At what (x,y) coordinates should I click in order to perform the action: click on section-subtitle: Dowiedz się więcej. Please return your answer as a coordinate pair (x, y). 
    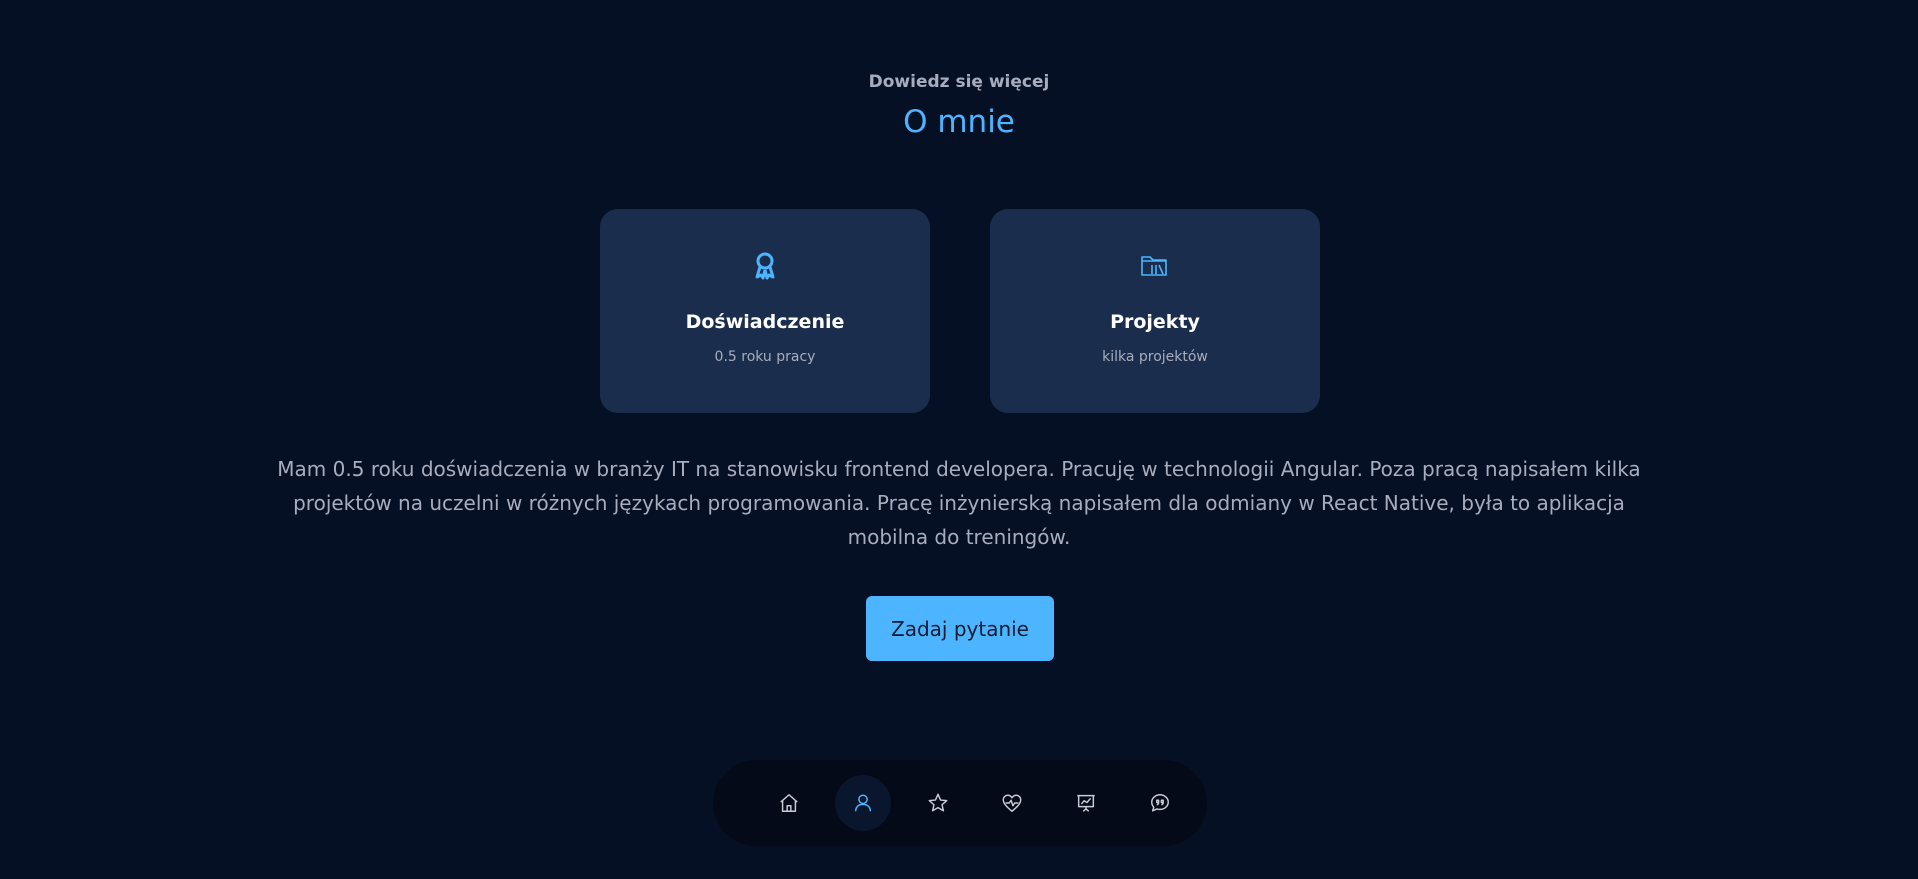
    Looking at the image, I should click on (959, 82).